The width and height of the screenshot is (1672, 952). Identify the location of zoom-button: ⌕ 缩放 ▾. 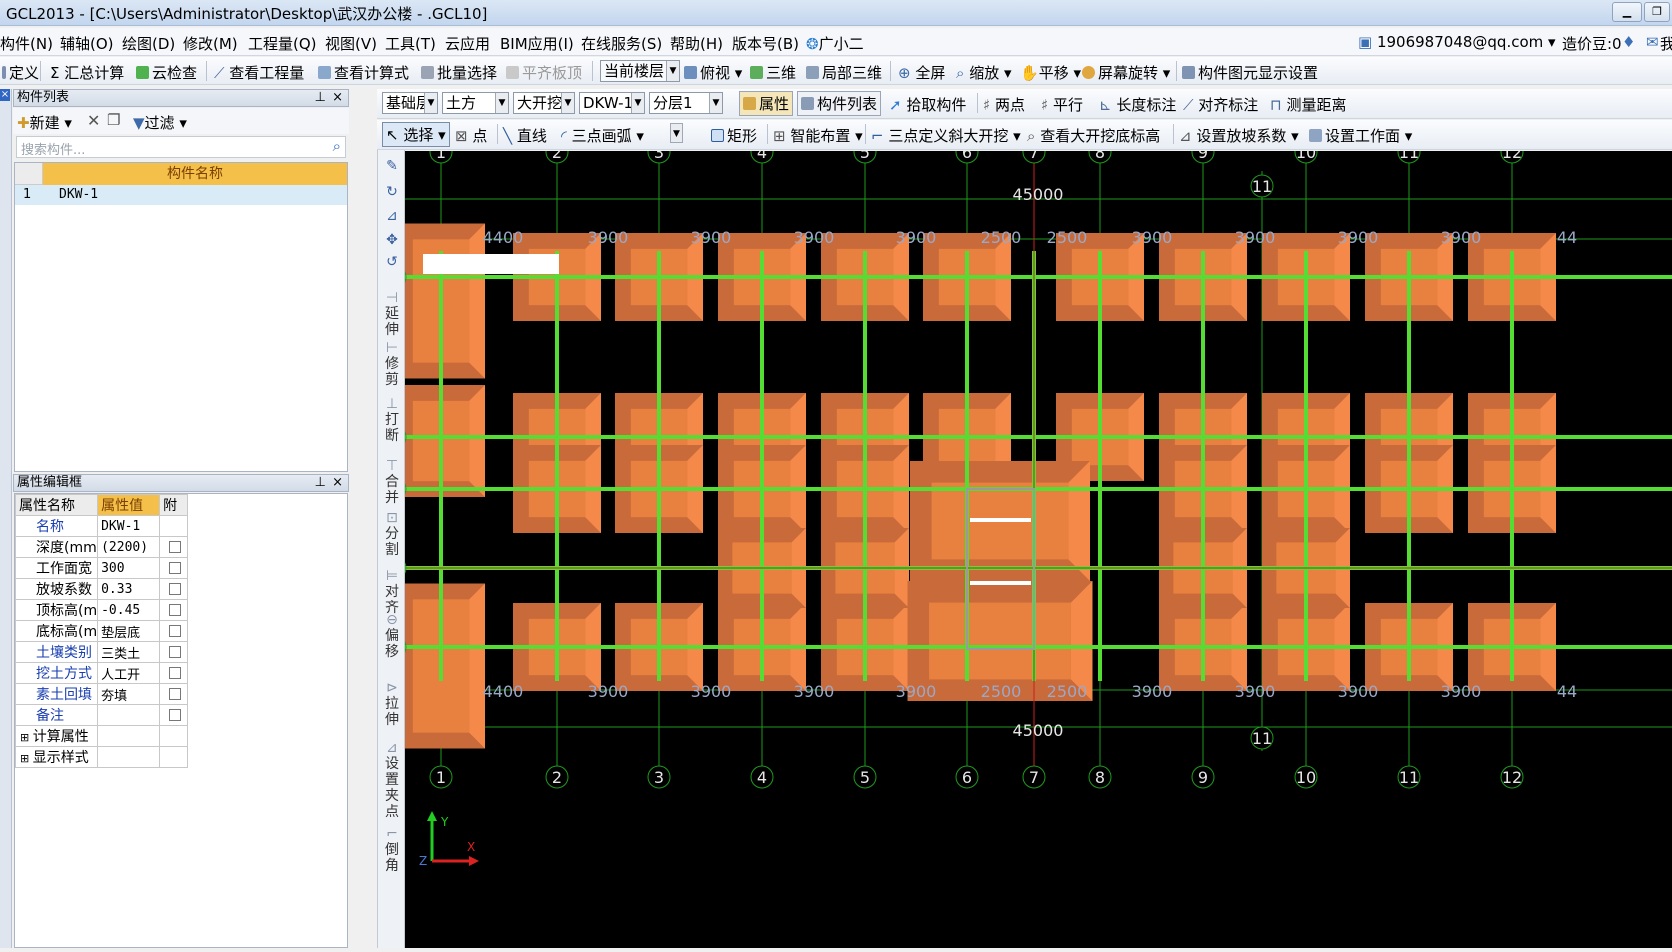
(984, 72).